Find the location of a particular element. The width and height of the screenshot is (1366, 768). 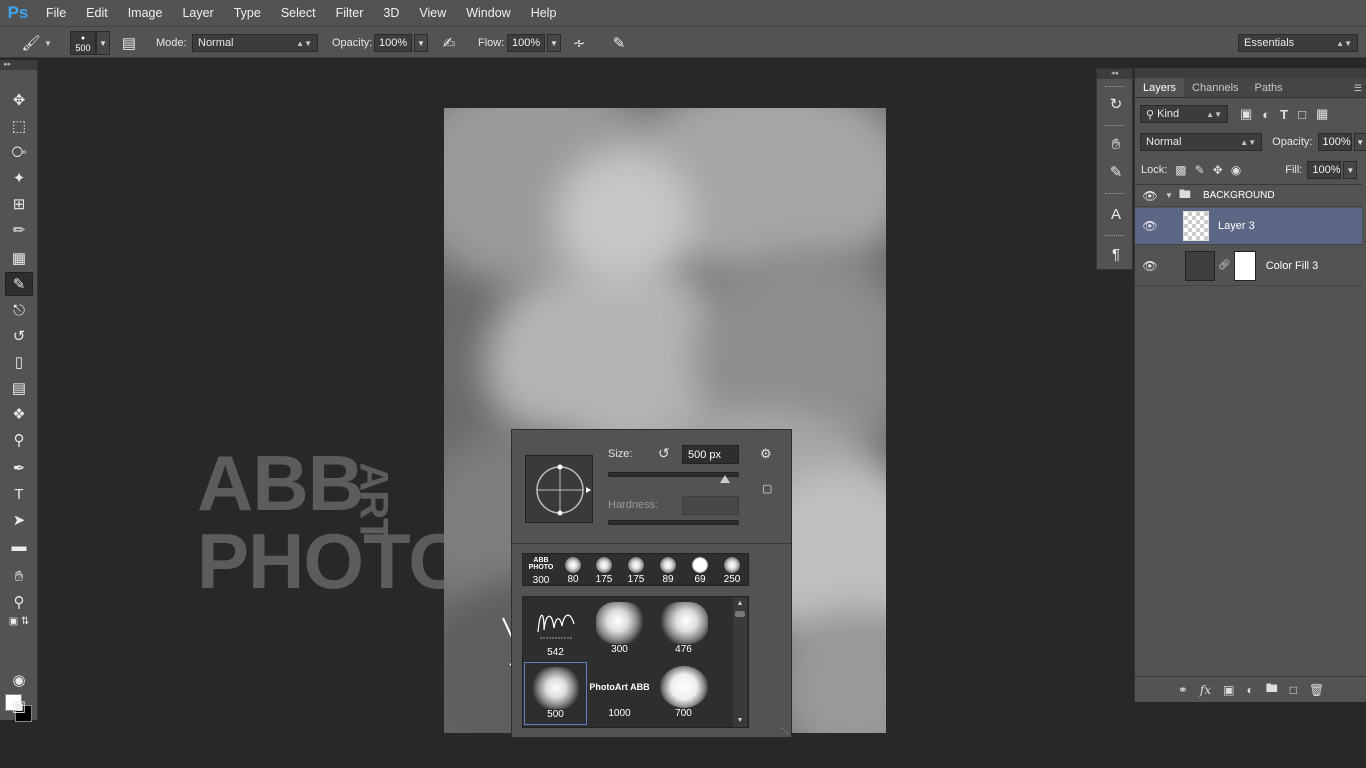

move-tool-icon: ✥ is located at coordinates (19, 100).